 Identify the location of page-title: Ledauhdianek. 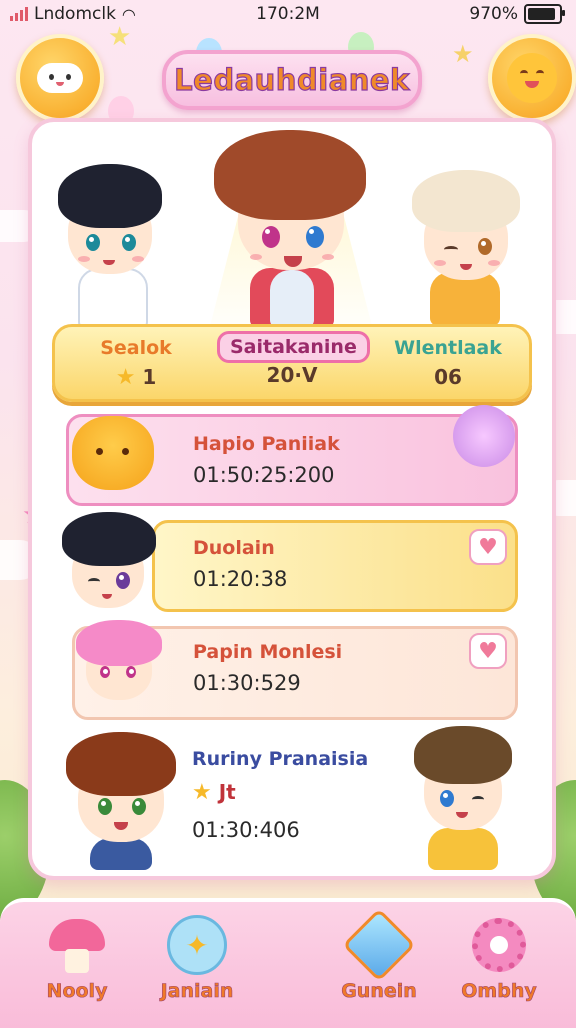
(292, 79).